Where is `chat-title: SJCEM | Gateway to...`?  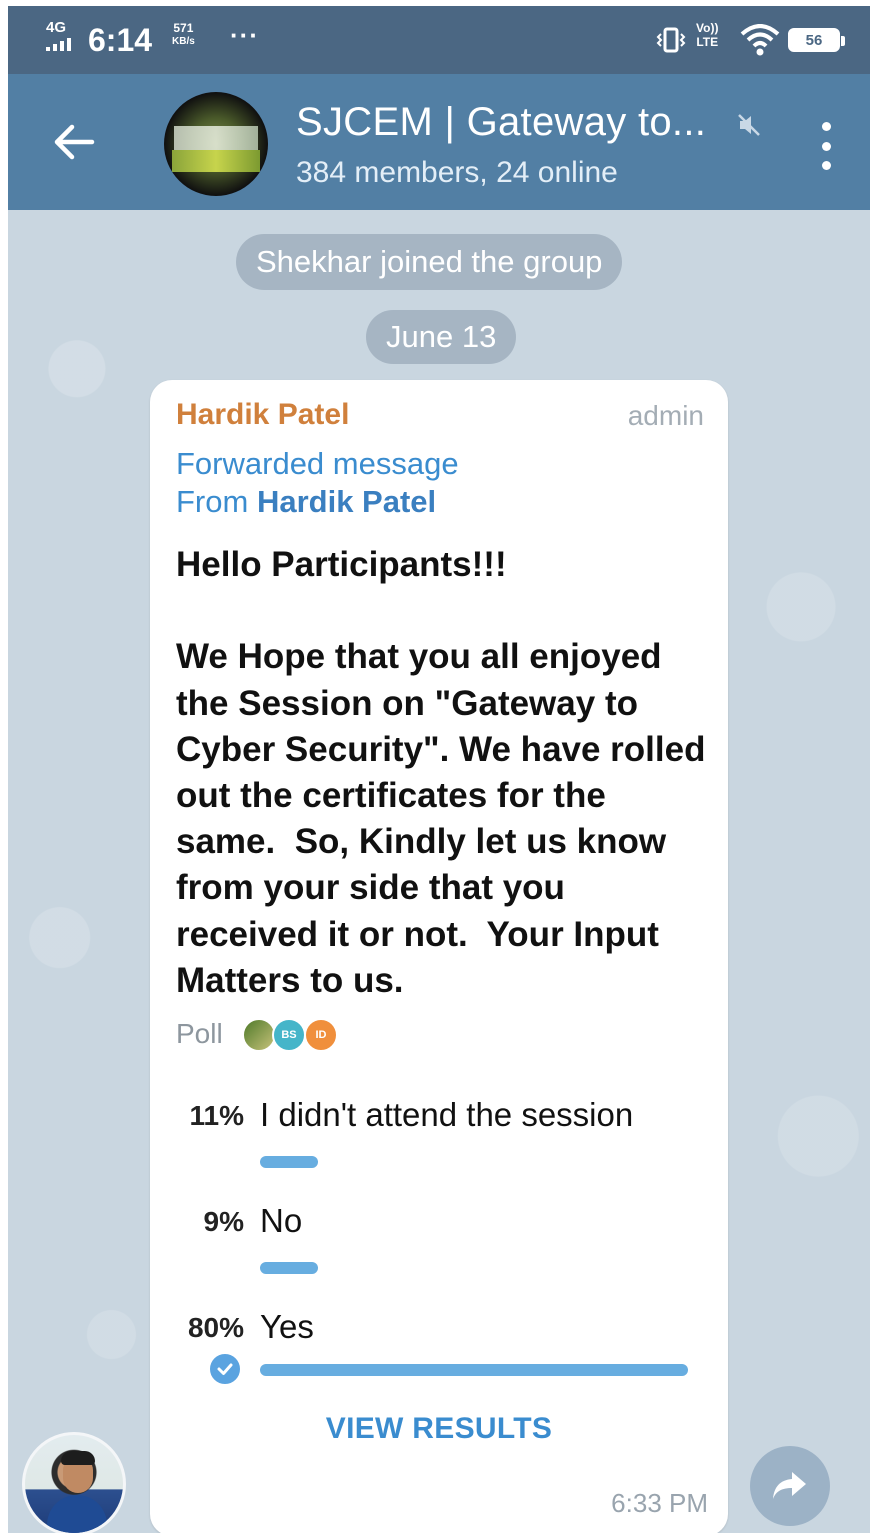
chat-title: SJCEM | Gateway to... is located at coordinates (501, 122).